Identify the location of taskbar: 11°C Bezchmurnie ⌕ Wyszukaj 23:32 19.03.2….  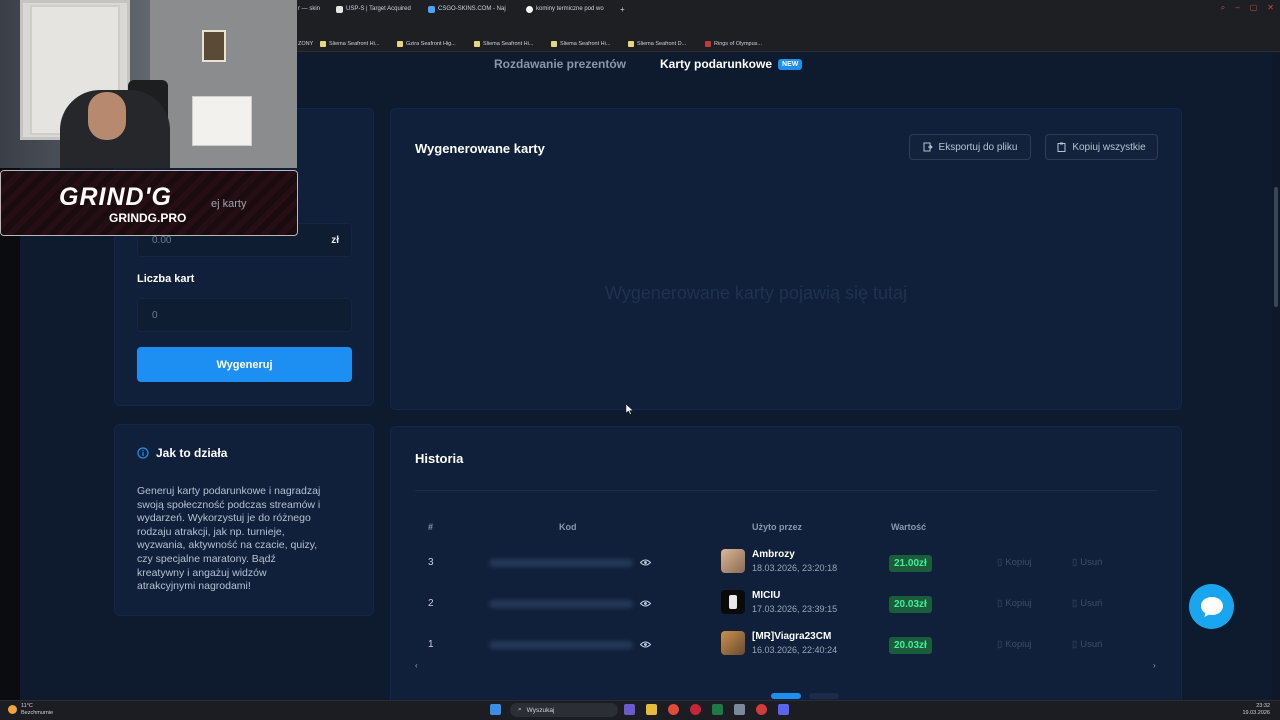
(640, 710).